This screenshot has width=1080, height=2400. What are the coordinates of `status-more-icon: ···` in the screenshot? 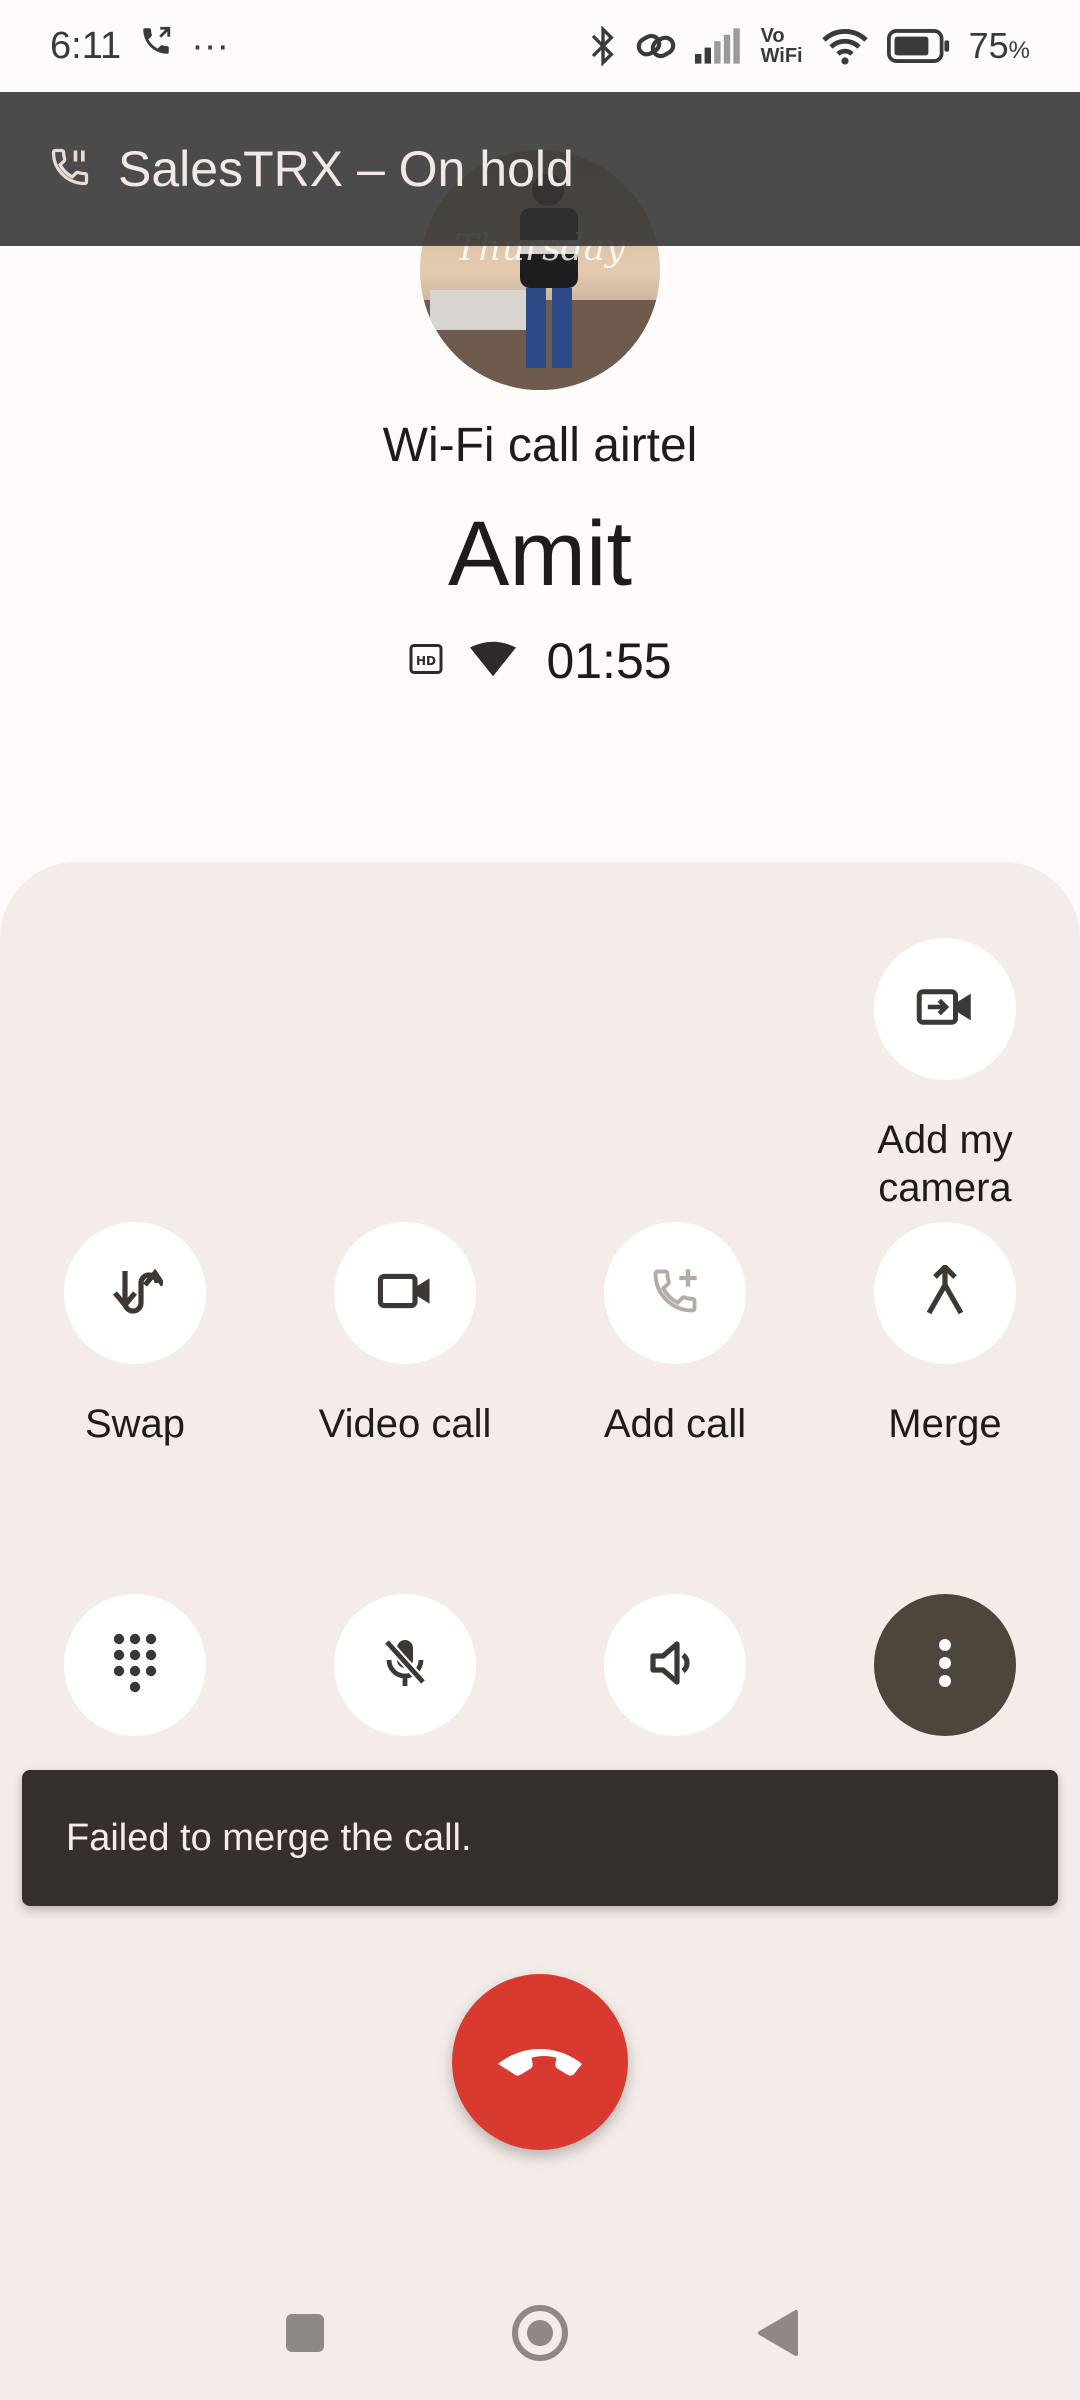 It's located at (210, 45).